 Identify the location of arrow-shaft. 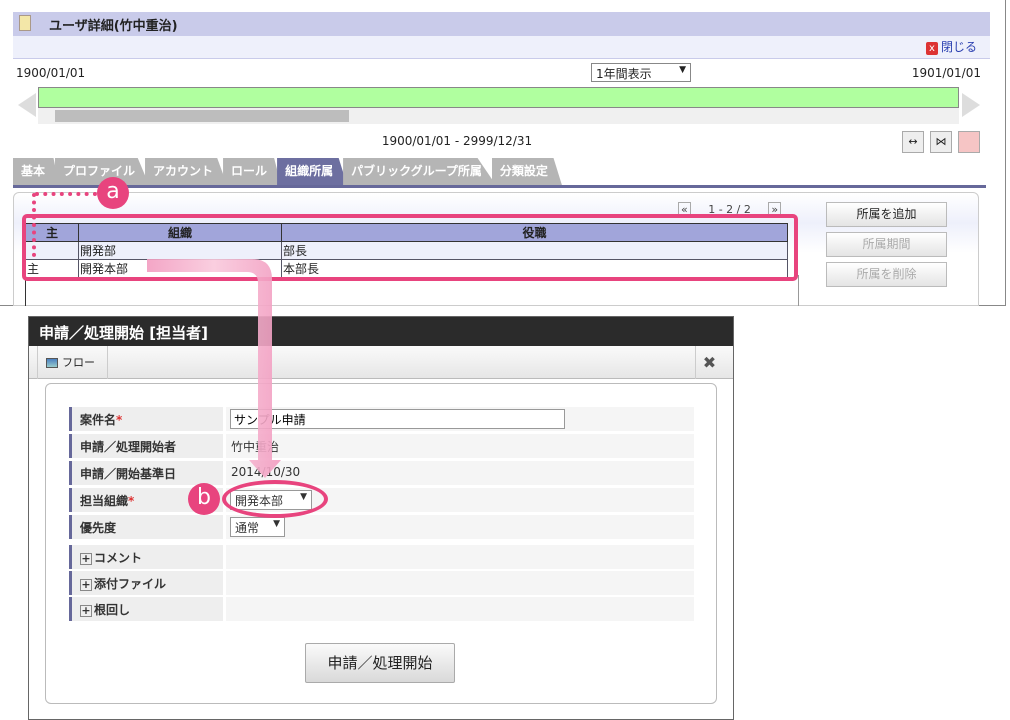
(214, 368).